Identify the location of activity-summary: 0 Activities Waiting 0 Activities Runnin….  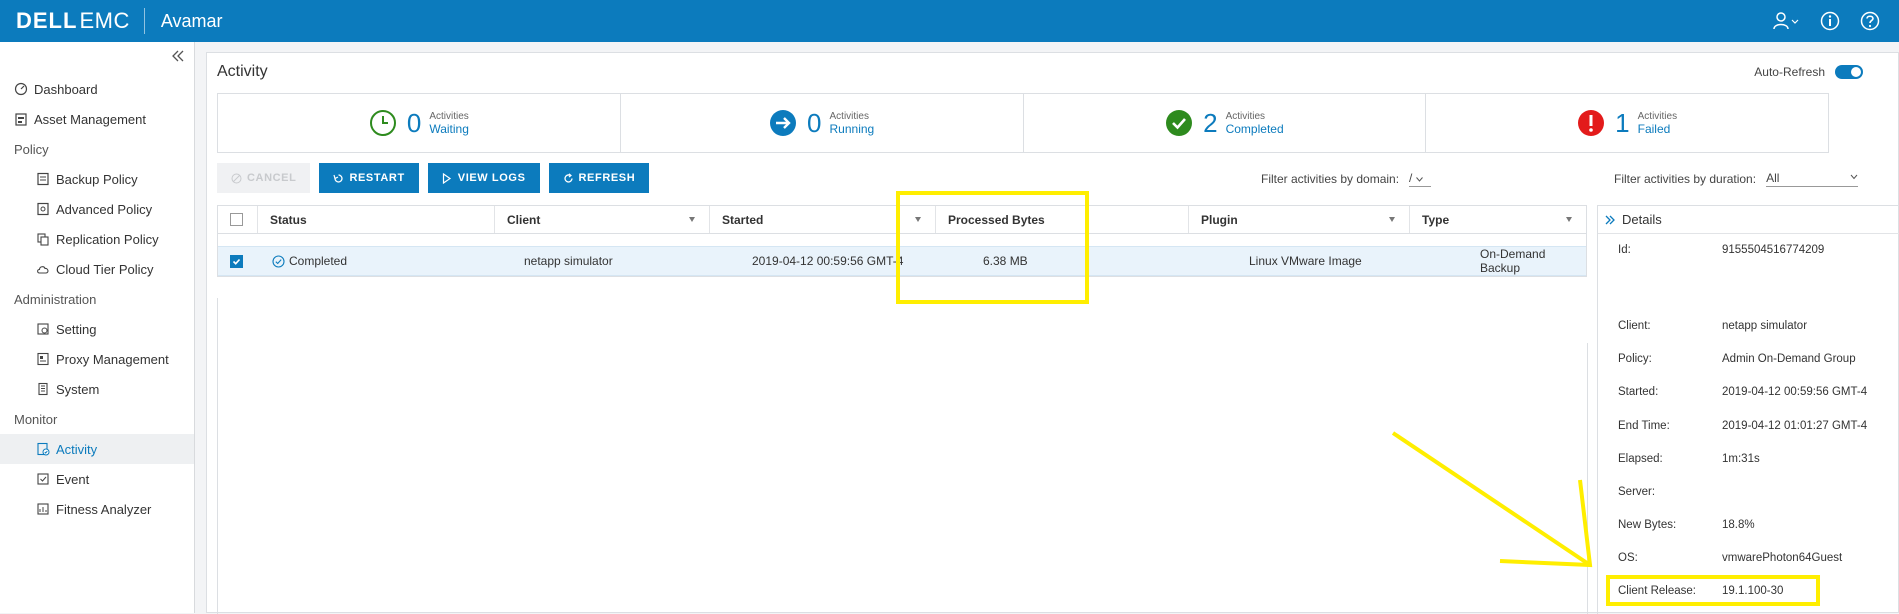
(1023, 123).